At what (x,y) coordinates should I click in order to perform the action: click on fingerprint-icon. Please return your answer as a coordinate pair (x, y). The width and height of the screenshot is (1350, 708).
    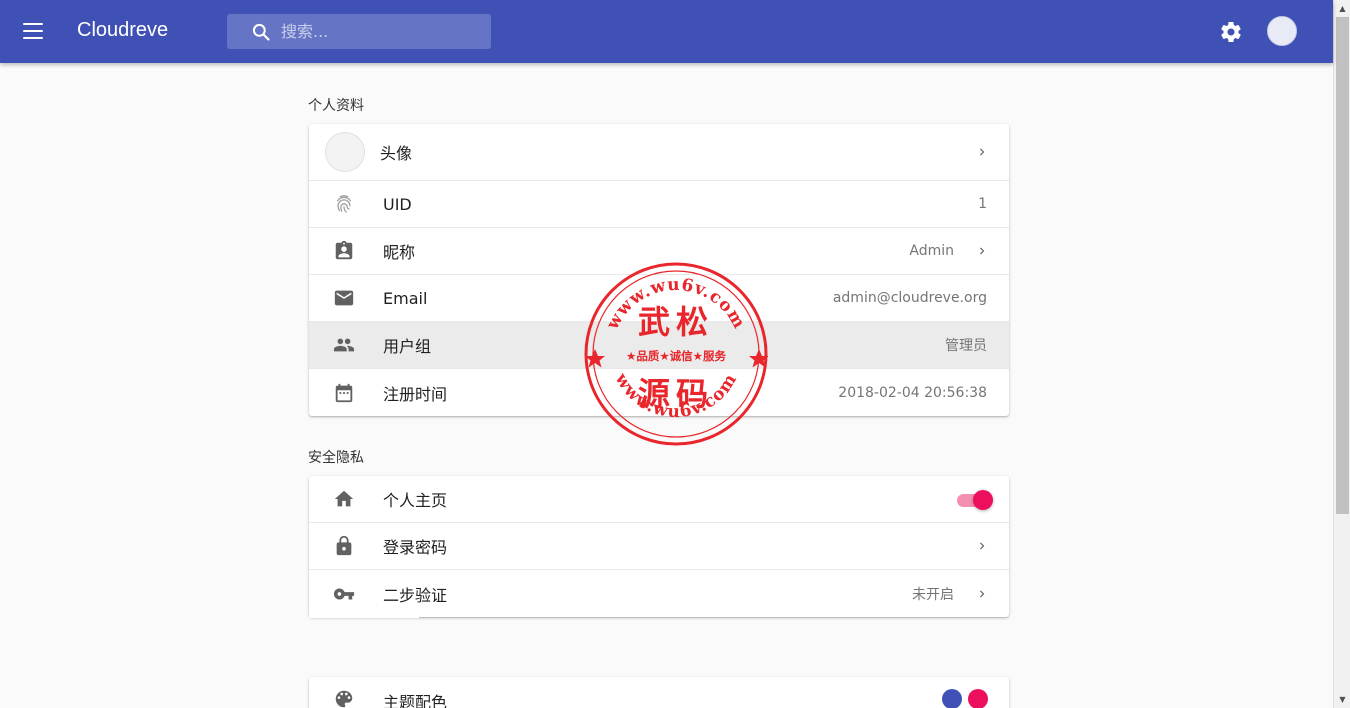
    Looking at the image, I should click on (344, 204).